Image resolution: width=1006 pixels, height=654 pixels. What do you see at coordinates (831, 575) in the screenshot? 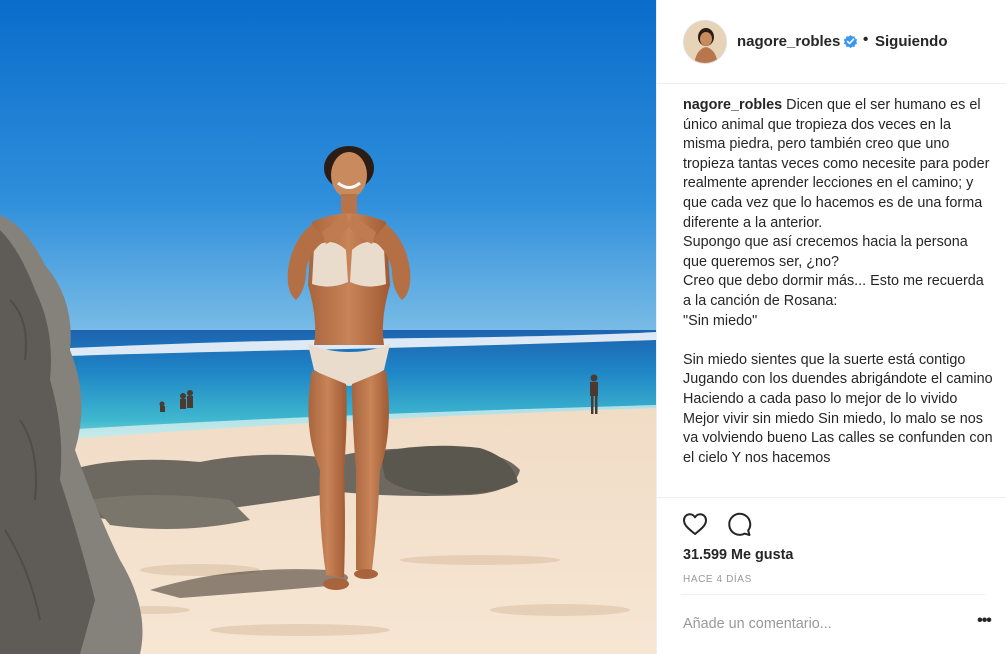
I see `post-actions: 31.599 Me gusta HACE 4 DÍAS •••` at bounding box center [831, 575].